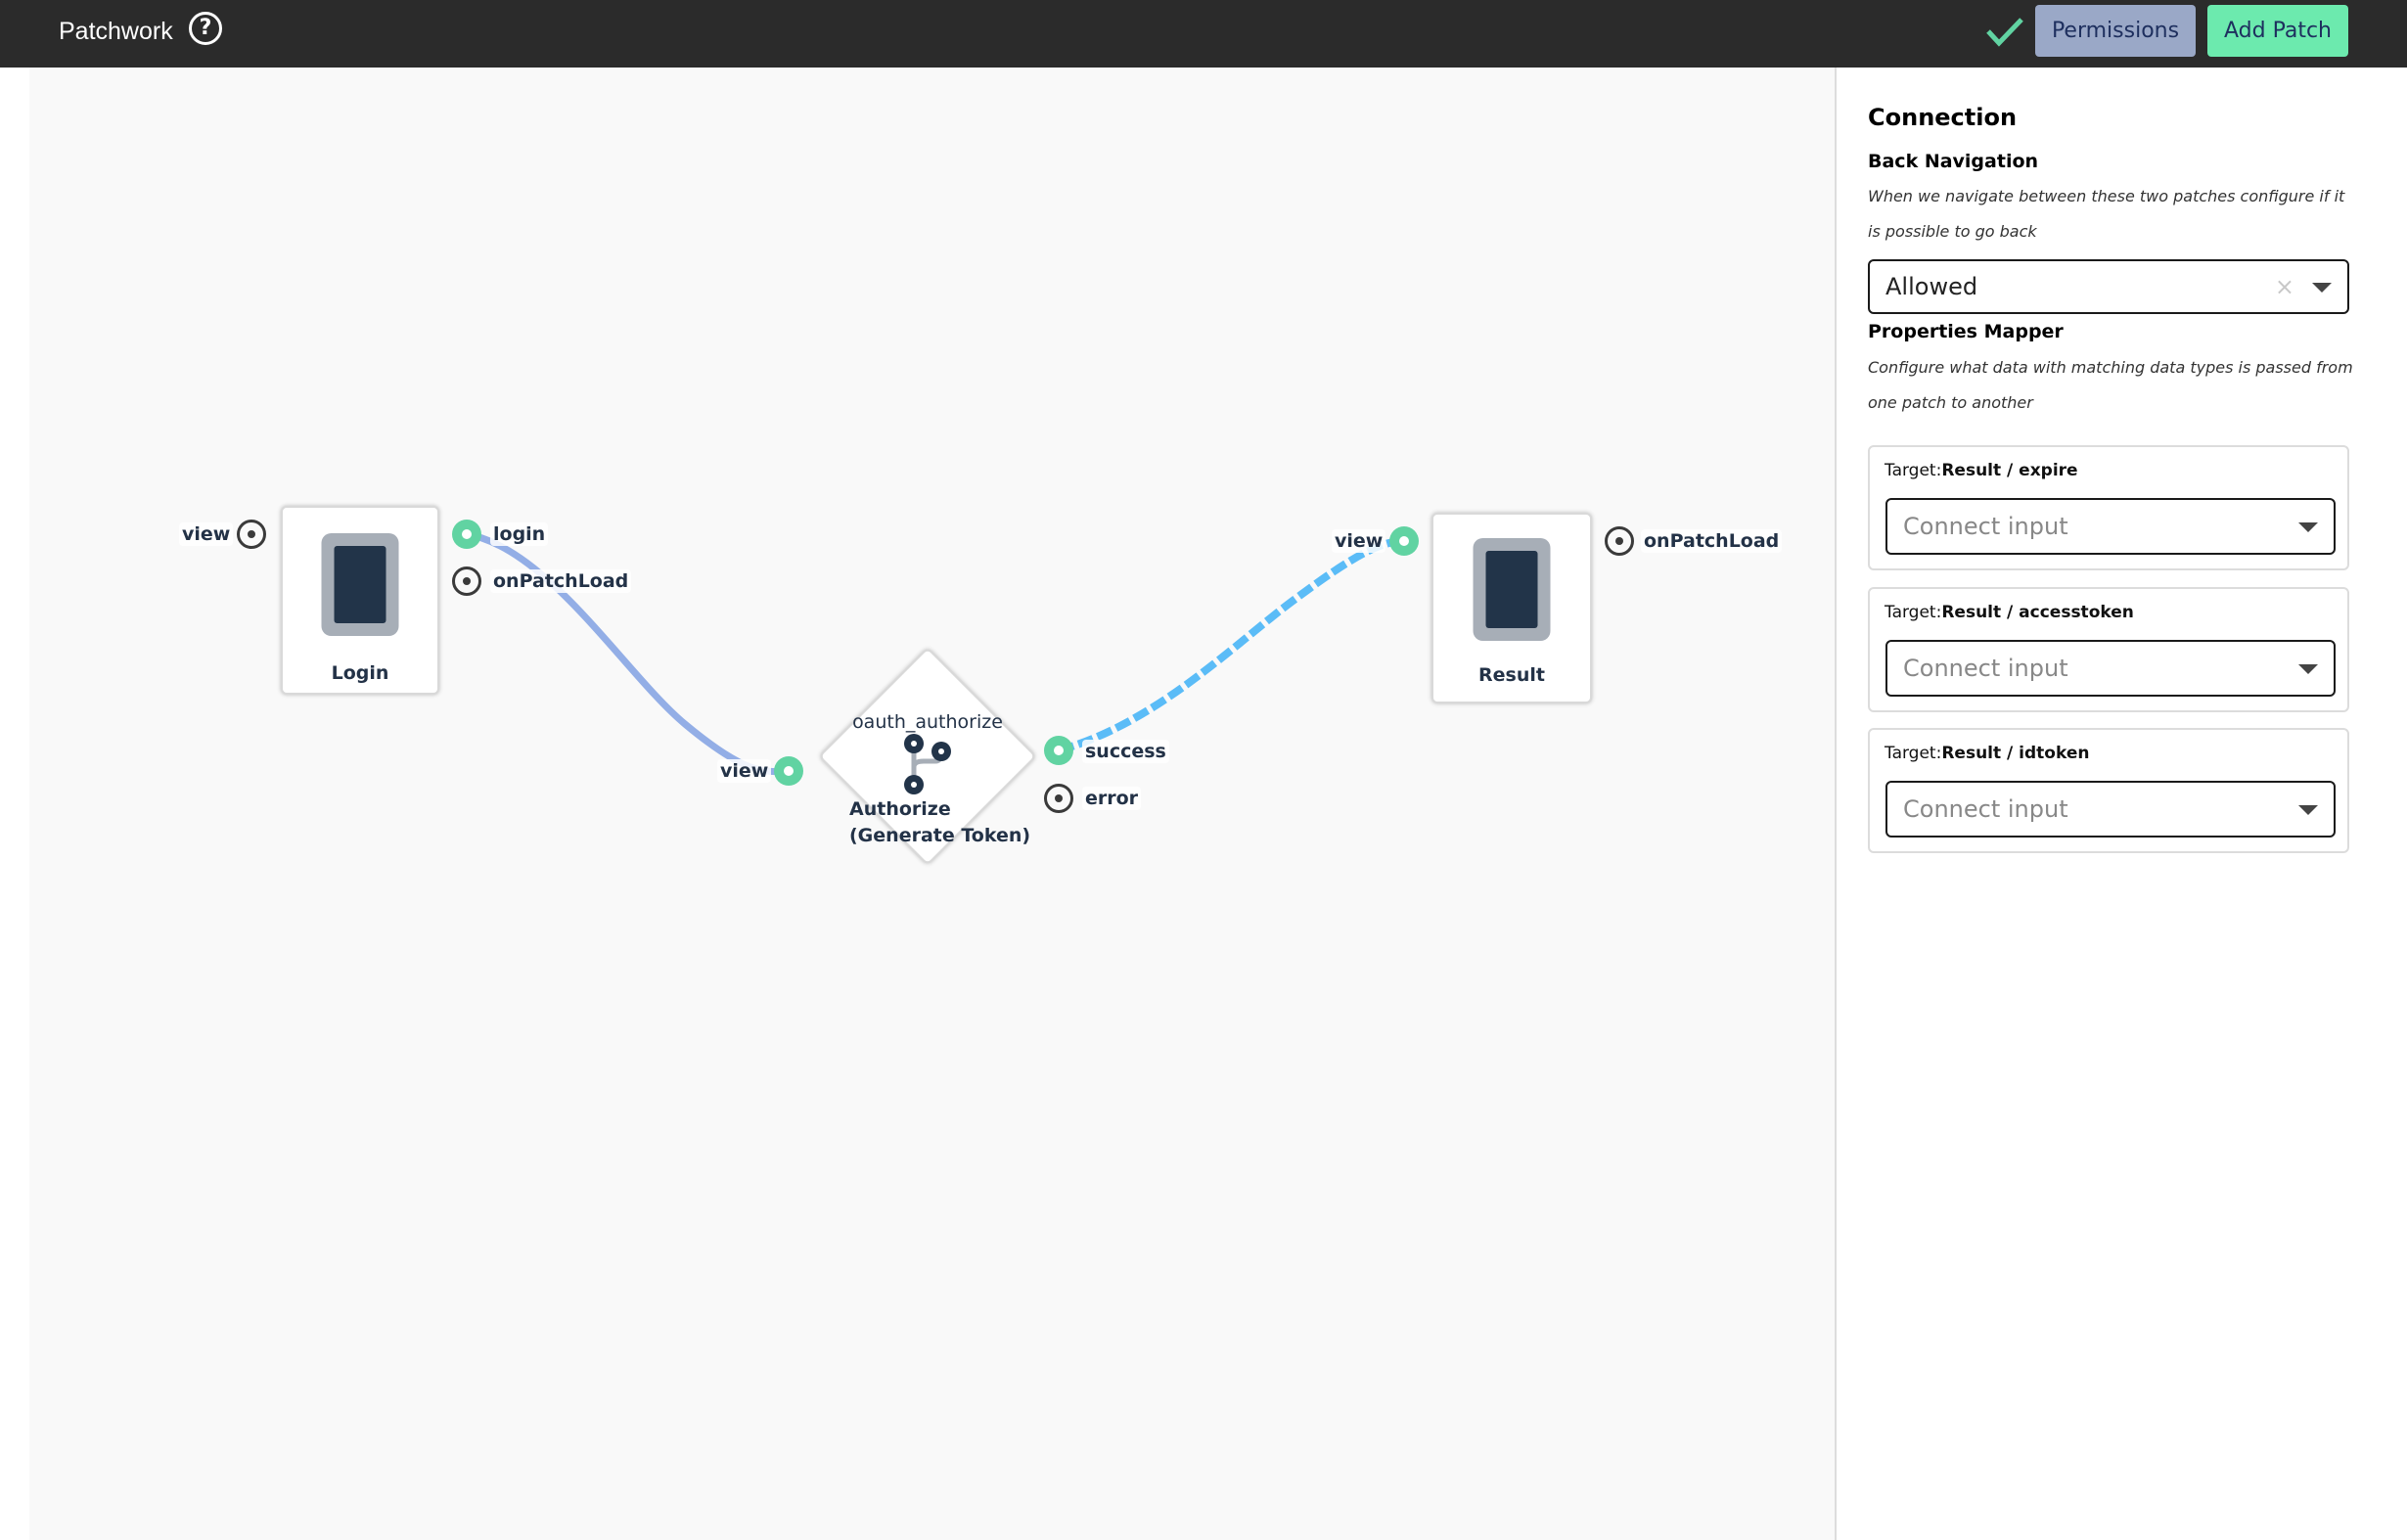  What do you see at coordinates (2004, 33) in the screenshot?
I see `checkmark-icon` at bounding box center [2004, 33].